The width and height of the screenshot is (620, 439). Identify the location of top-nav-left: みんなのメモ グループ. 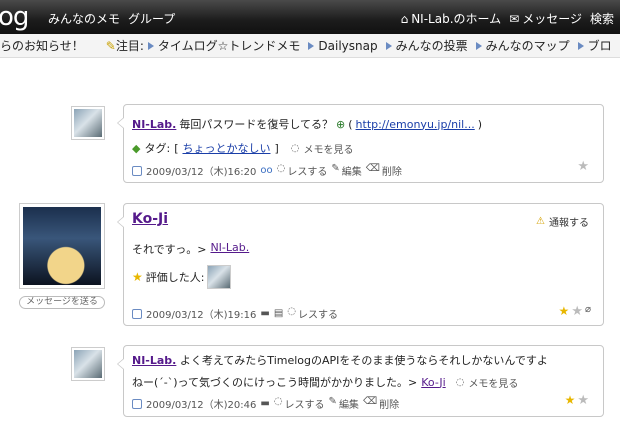
(111, 18).